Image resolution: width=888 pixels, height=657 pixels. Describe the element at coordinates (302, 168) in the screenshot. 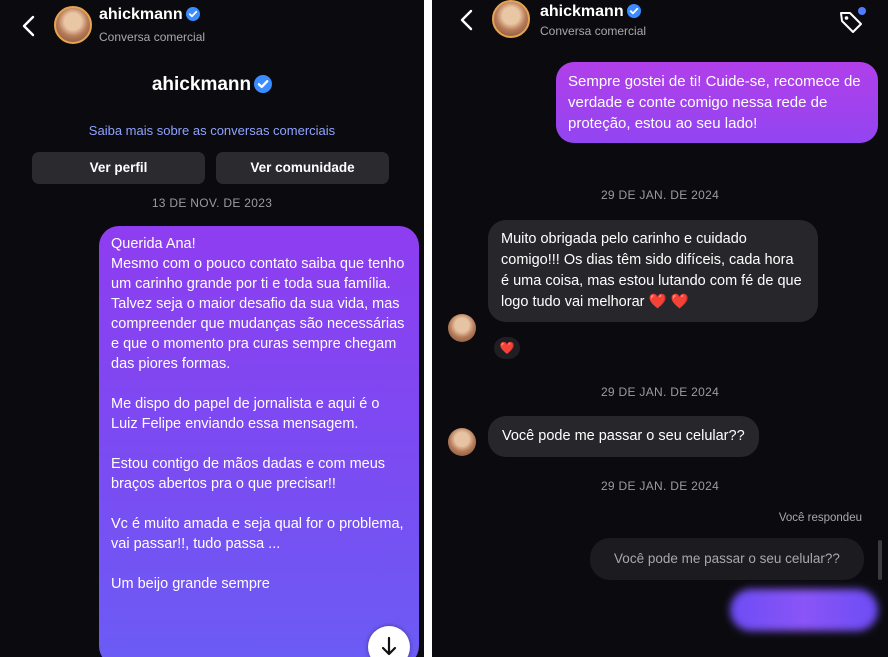

I see `view-community-button: Ver comunidade` at that location.